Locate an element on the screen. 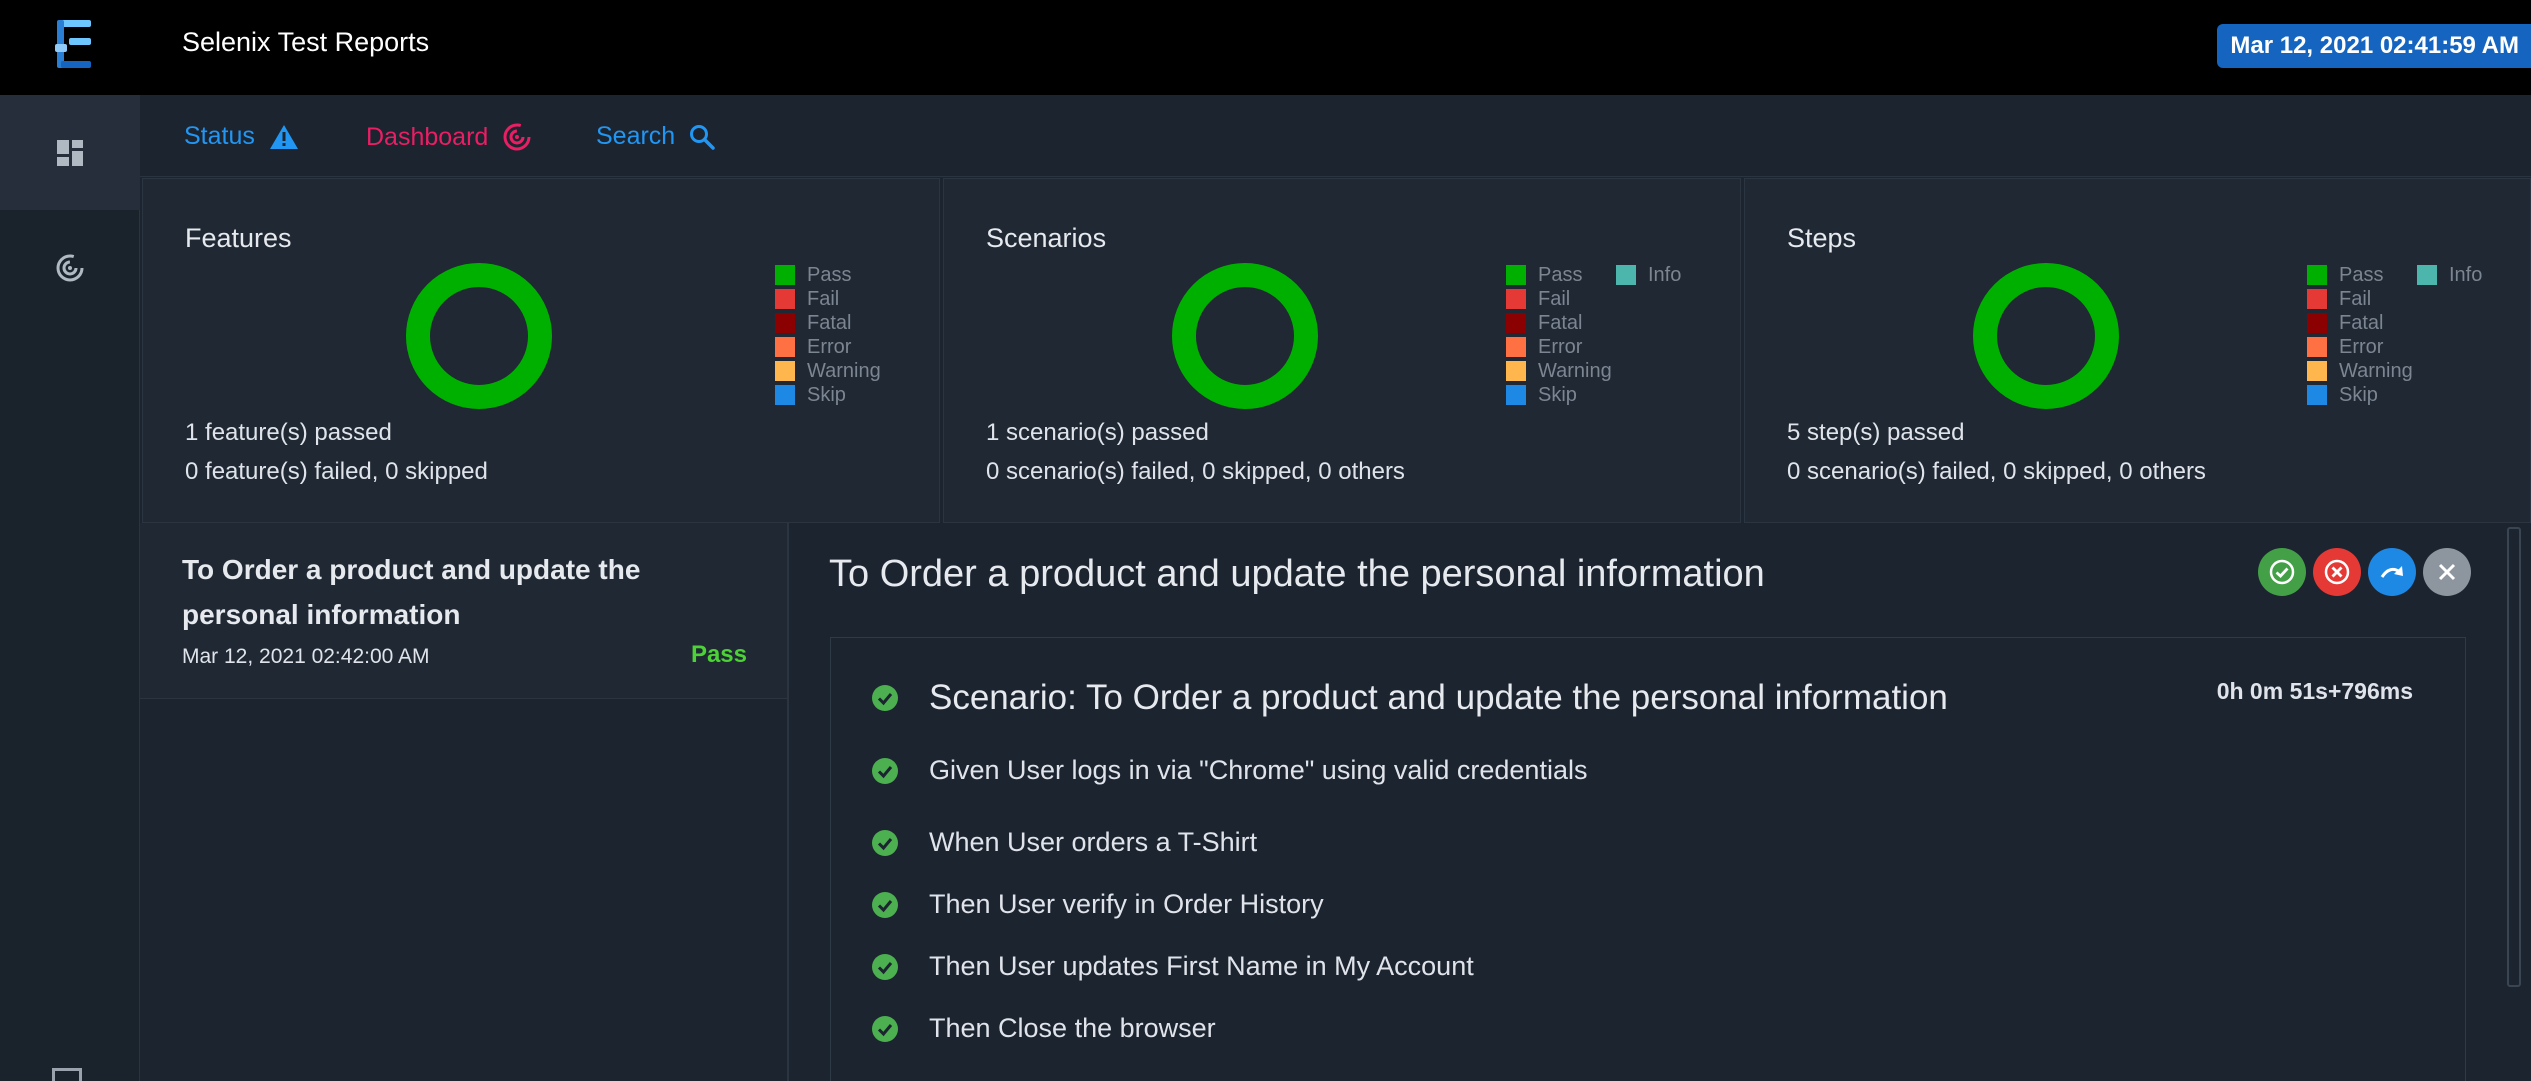  step-row: Then Close the browser is located at coordinates (1043, 1028).